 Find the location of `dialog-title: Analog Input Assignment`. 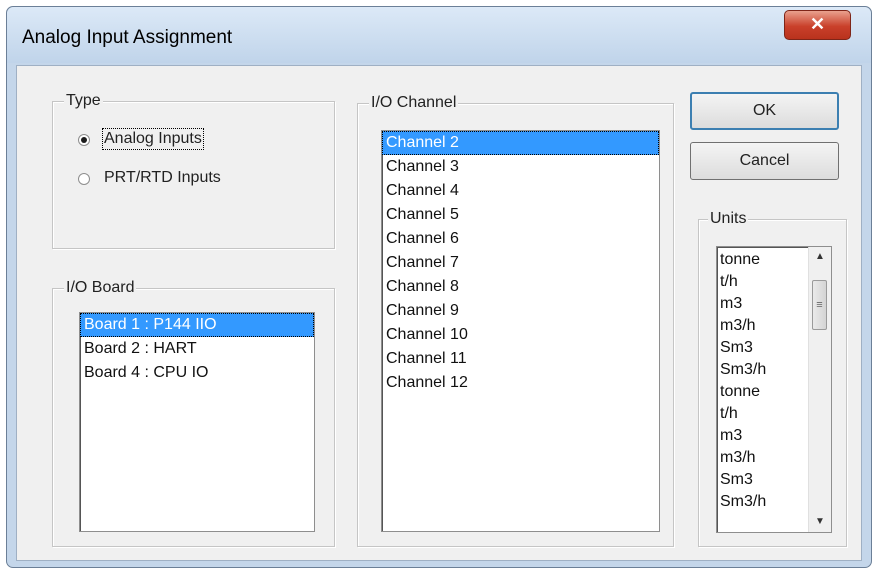

dialog-title: Analog Input Assignment is located at coordinates (127, 37).